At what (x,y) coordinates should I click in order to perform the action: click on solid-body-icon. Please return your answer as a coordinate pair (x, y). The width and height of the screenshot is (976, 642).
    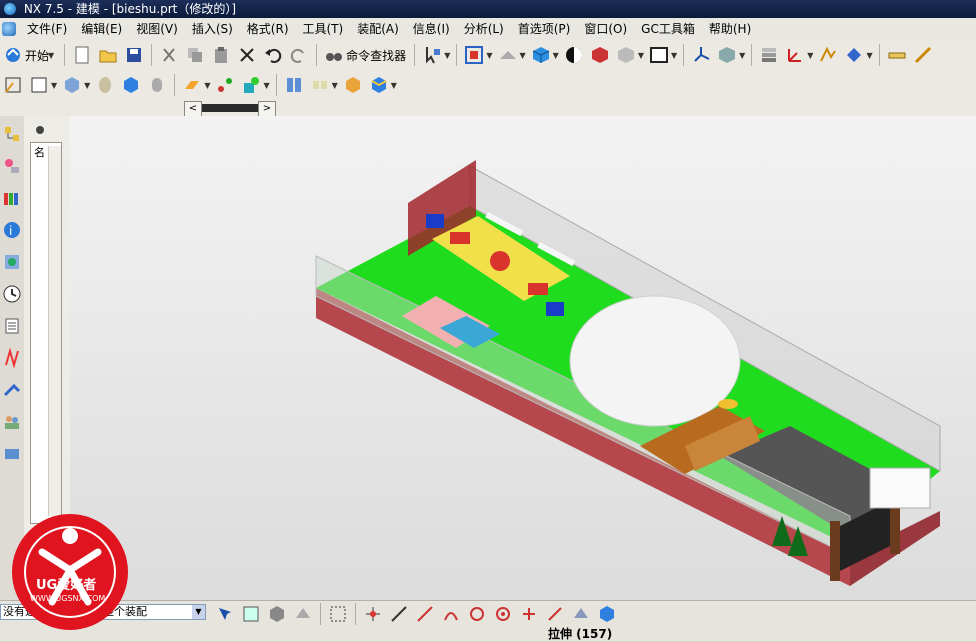
    Looking at the image, I should click on (379, 85).